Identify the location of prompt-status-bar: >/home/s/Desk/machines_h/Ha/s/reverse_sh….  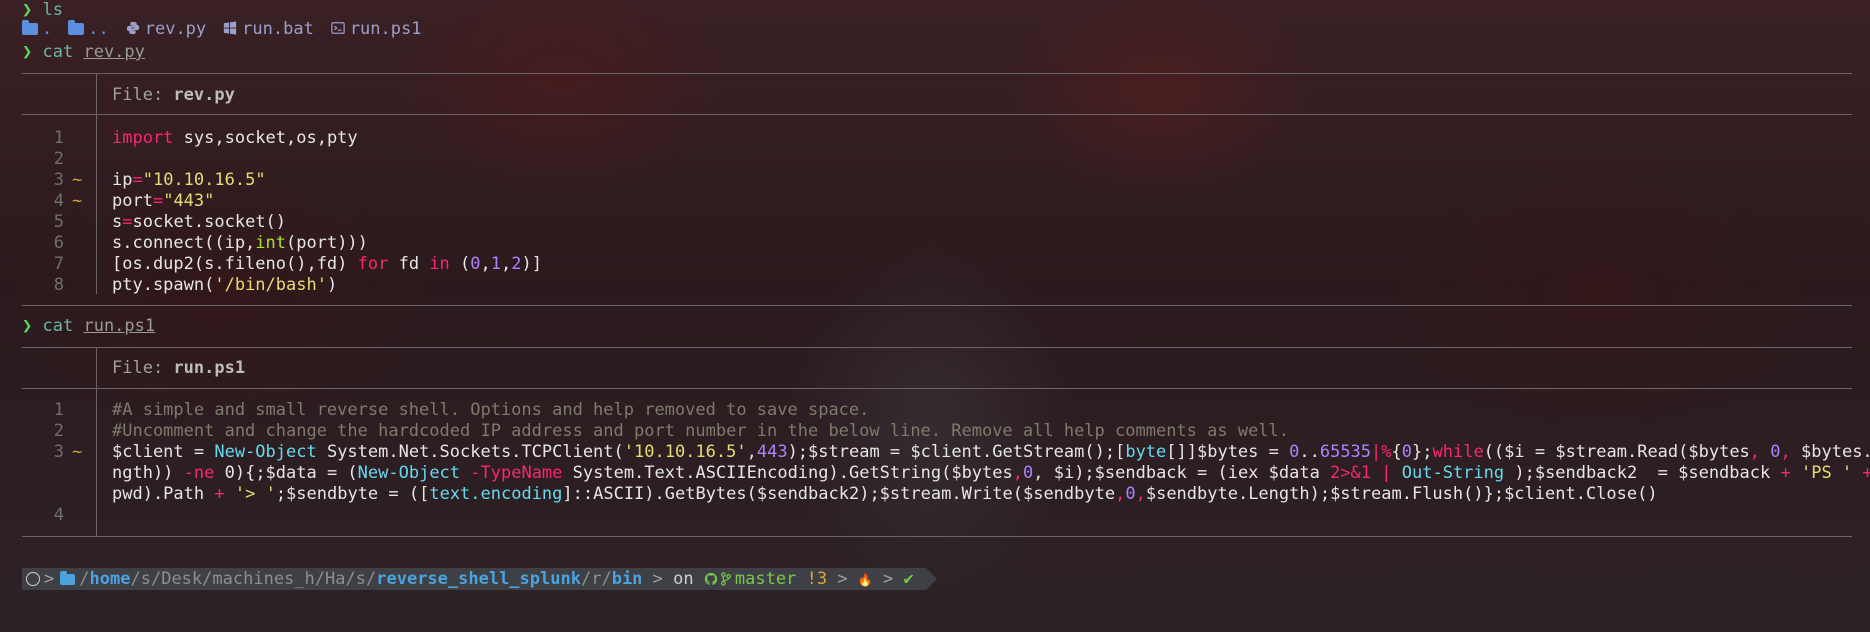
(479, 579).